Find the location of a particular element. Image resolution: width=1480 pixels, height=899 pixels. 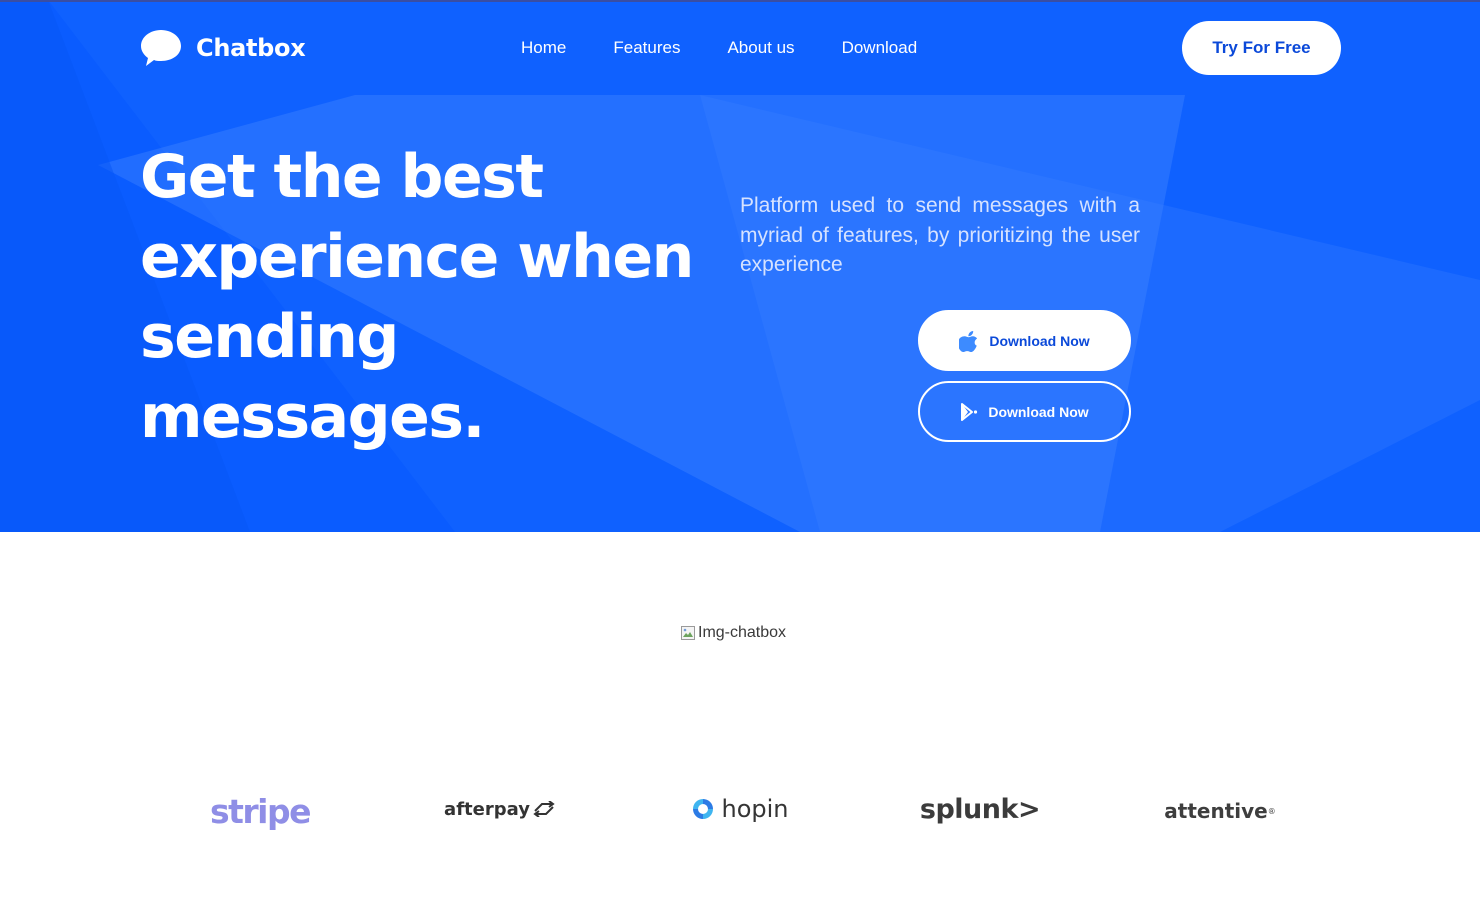

main-nav: Home Features About us Download is located at coordinates (742, 48).